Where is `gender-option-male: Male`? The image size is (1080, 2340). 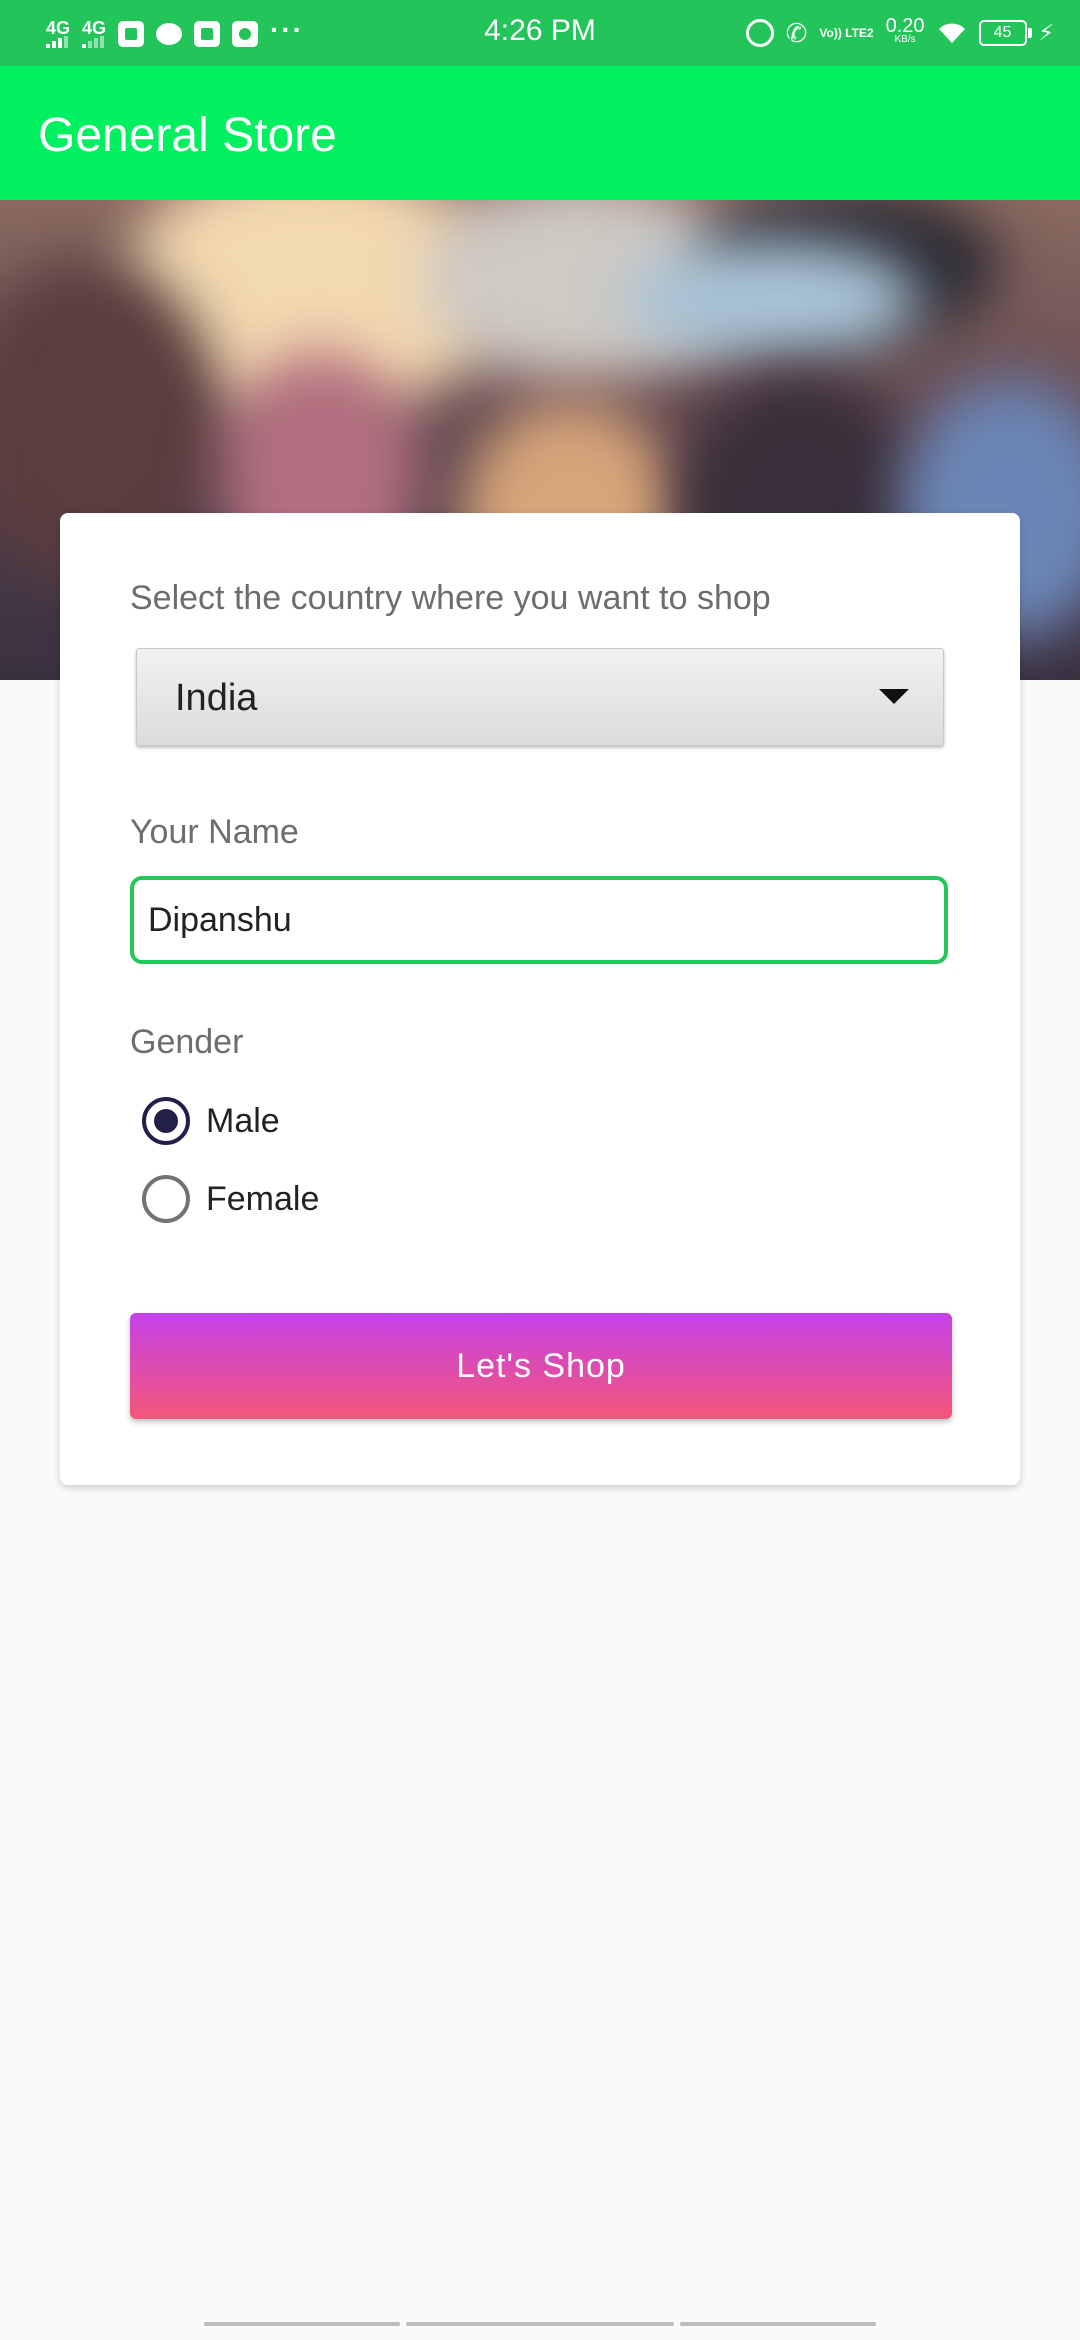
gender-option-male: Male is located at coordinates (211, 1121).